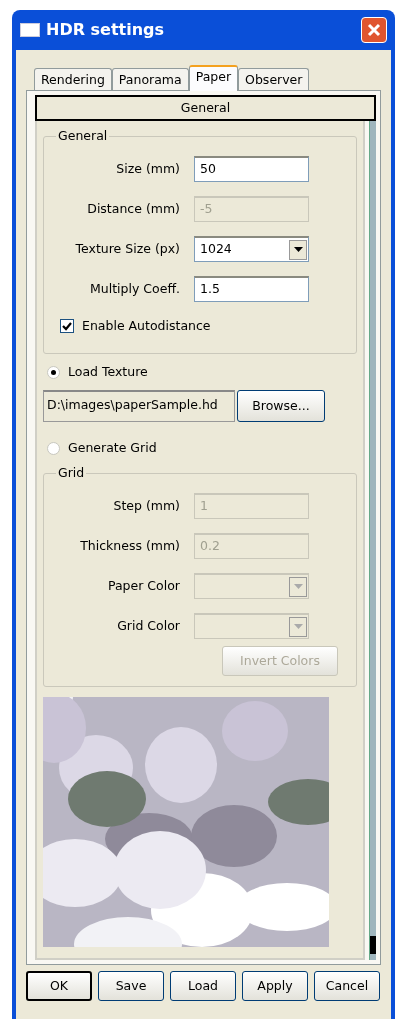  I want to click on dialog-button: Load, so click(203, 986).